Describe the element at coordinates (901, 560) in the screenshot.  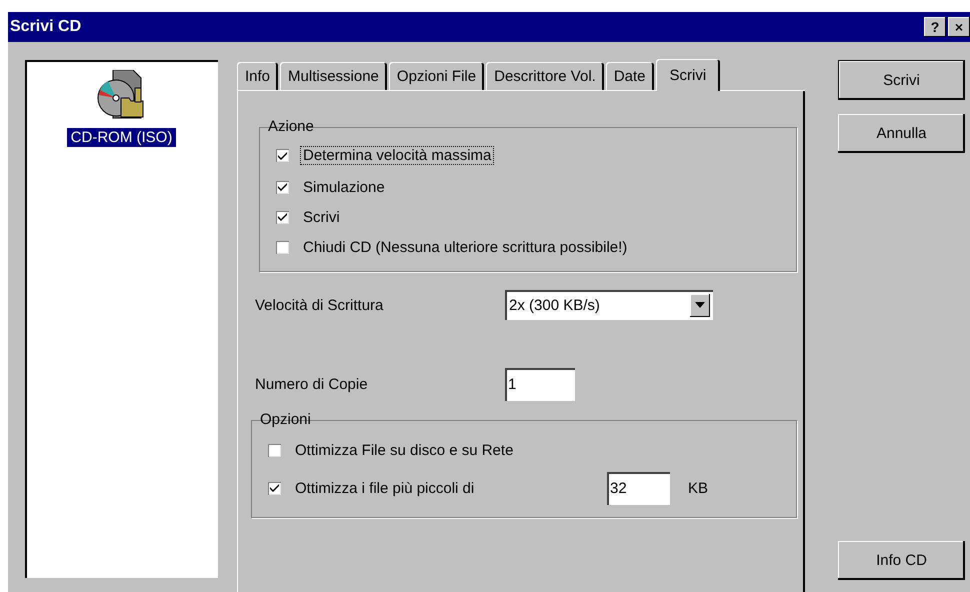
I see `dialog-button: Info CD` at that location.